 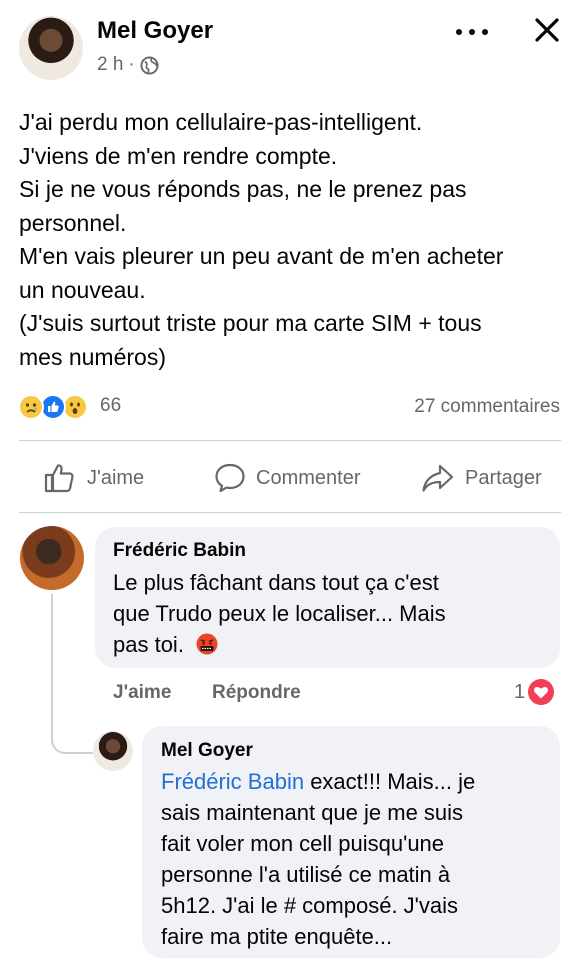 I want to click on post-line: un nouveau., so click(x=82, y=289).